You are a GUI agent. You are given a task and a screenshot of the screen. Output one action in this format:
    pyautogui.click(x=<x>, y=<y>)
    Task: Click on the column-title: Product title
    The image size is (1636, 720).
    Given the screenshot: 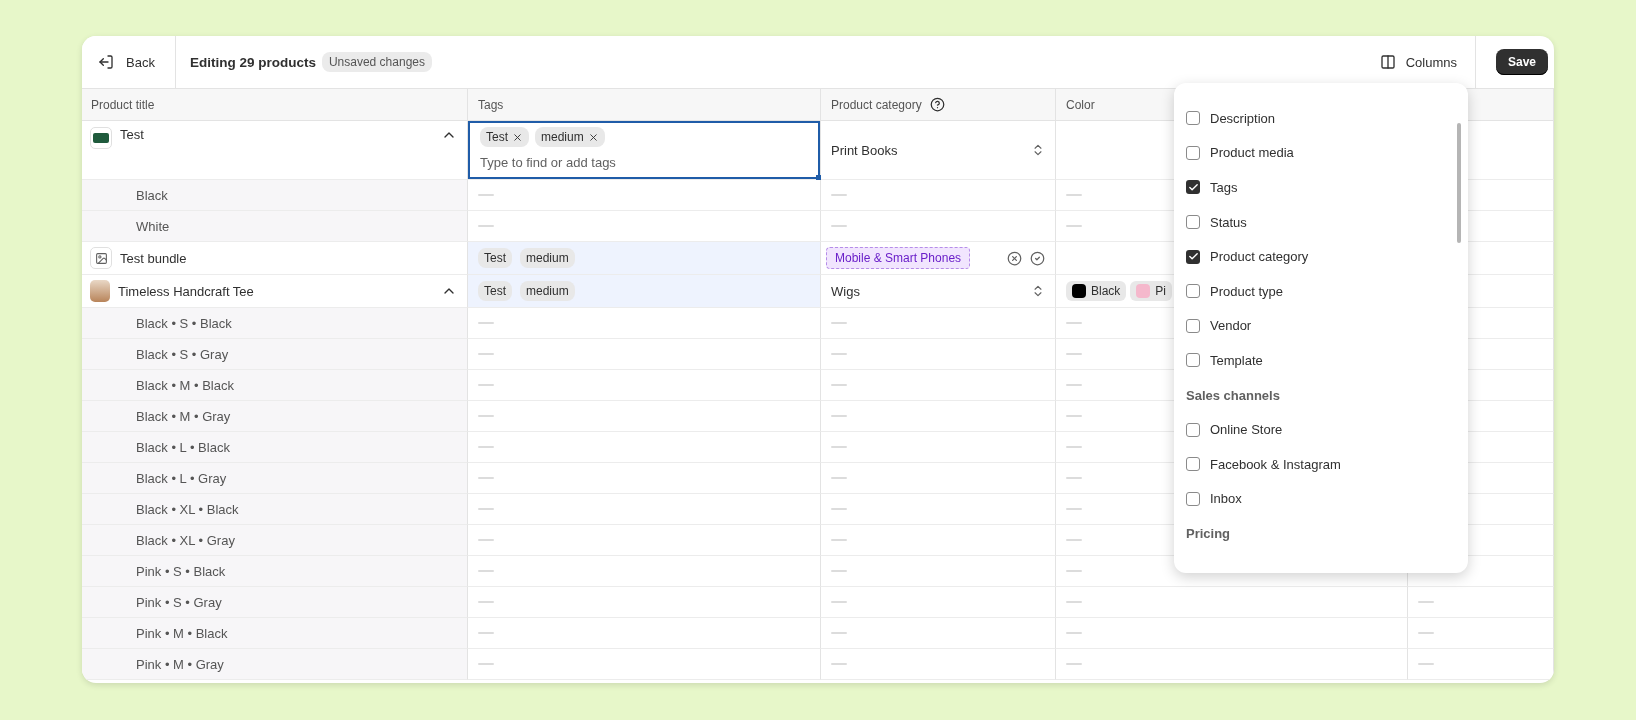 What is the action you would take?
    pyautogui.click(x=123, y=104)
    